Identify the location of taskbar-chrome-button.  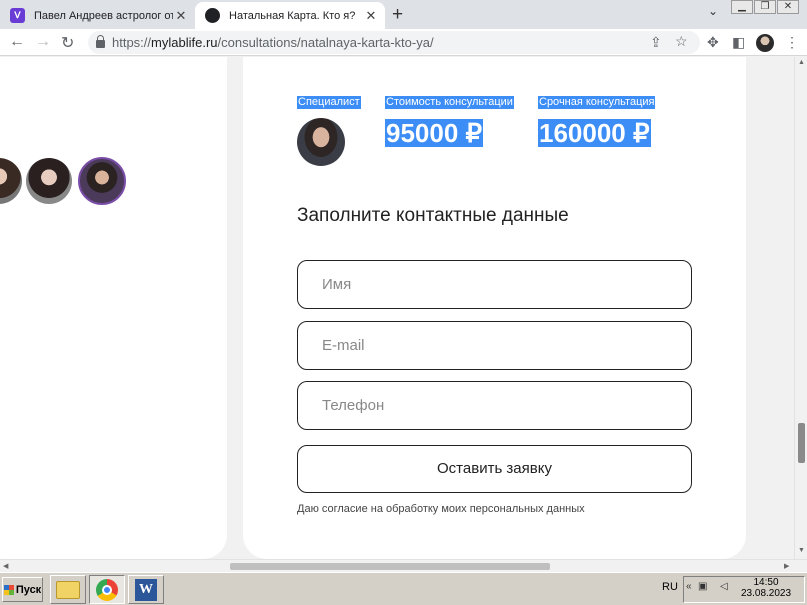
(107, 589).